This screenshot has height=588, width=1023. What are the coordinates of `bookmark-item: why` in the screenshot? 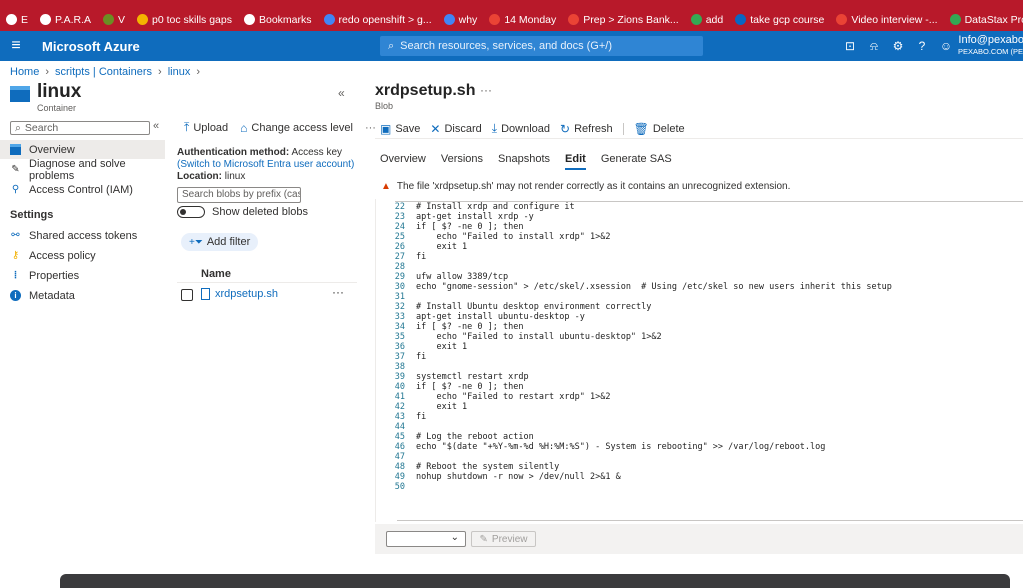 It's located at (460, 19).